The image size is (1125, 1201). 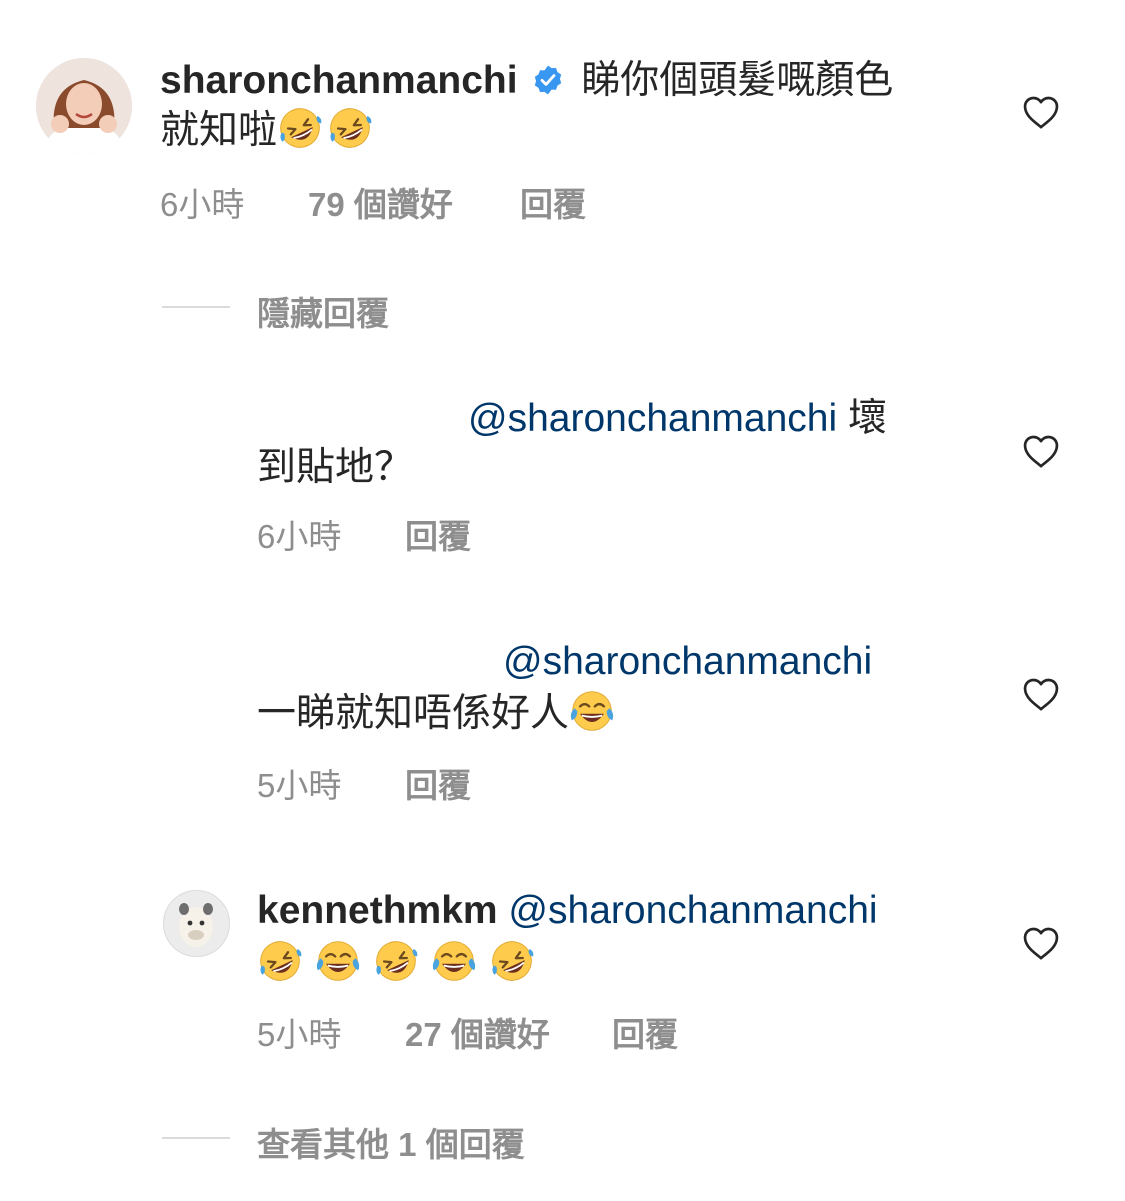 I want to click on reply-username: kennethmkm, so click(x=377, y=910).